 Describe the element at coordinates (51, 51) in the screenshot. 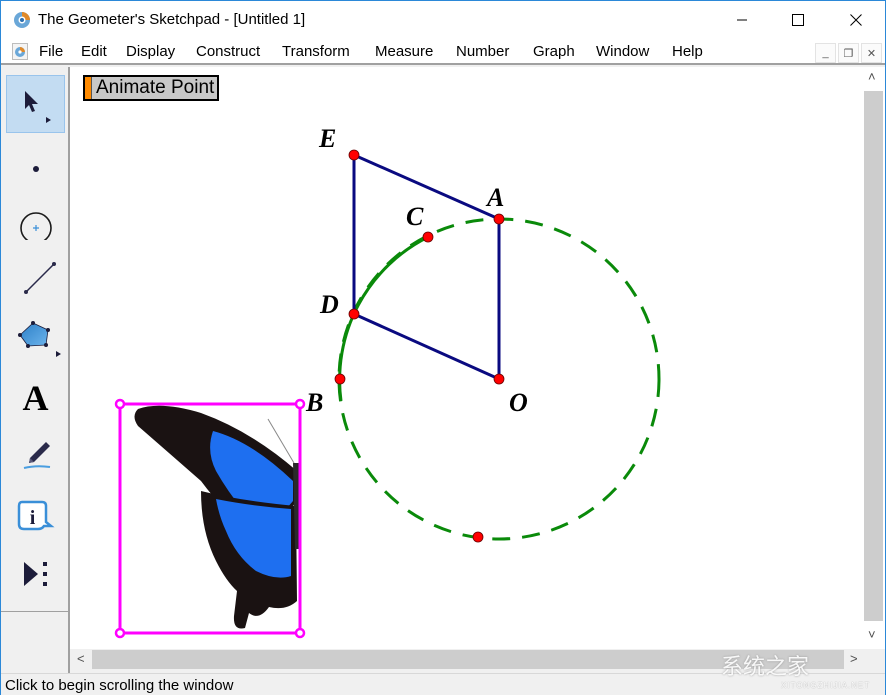

I see `menu-file: File` at that location.